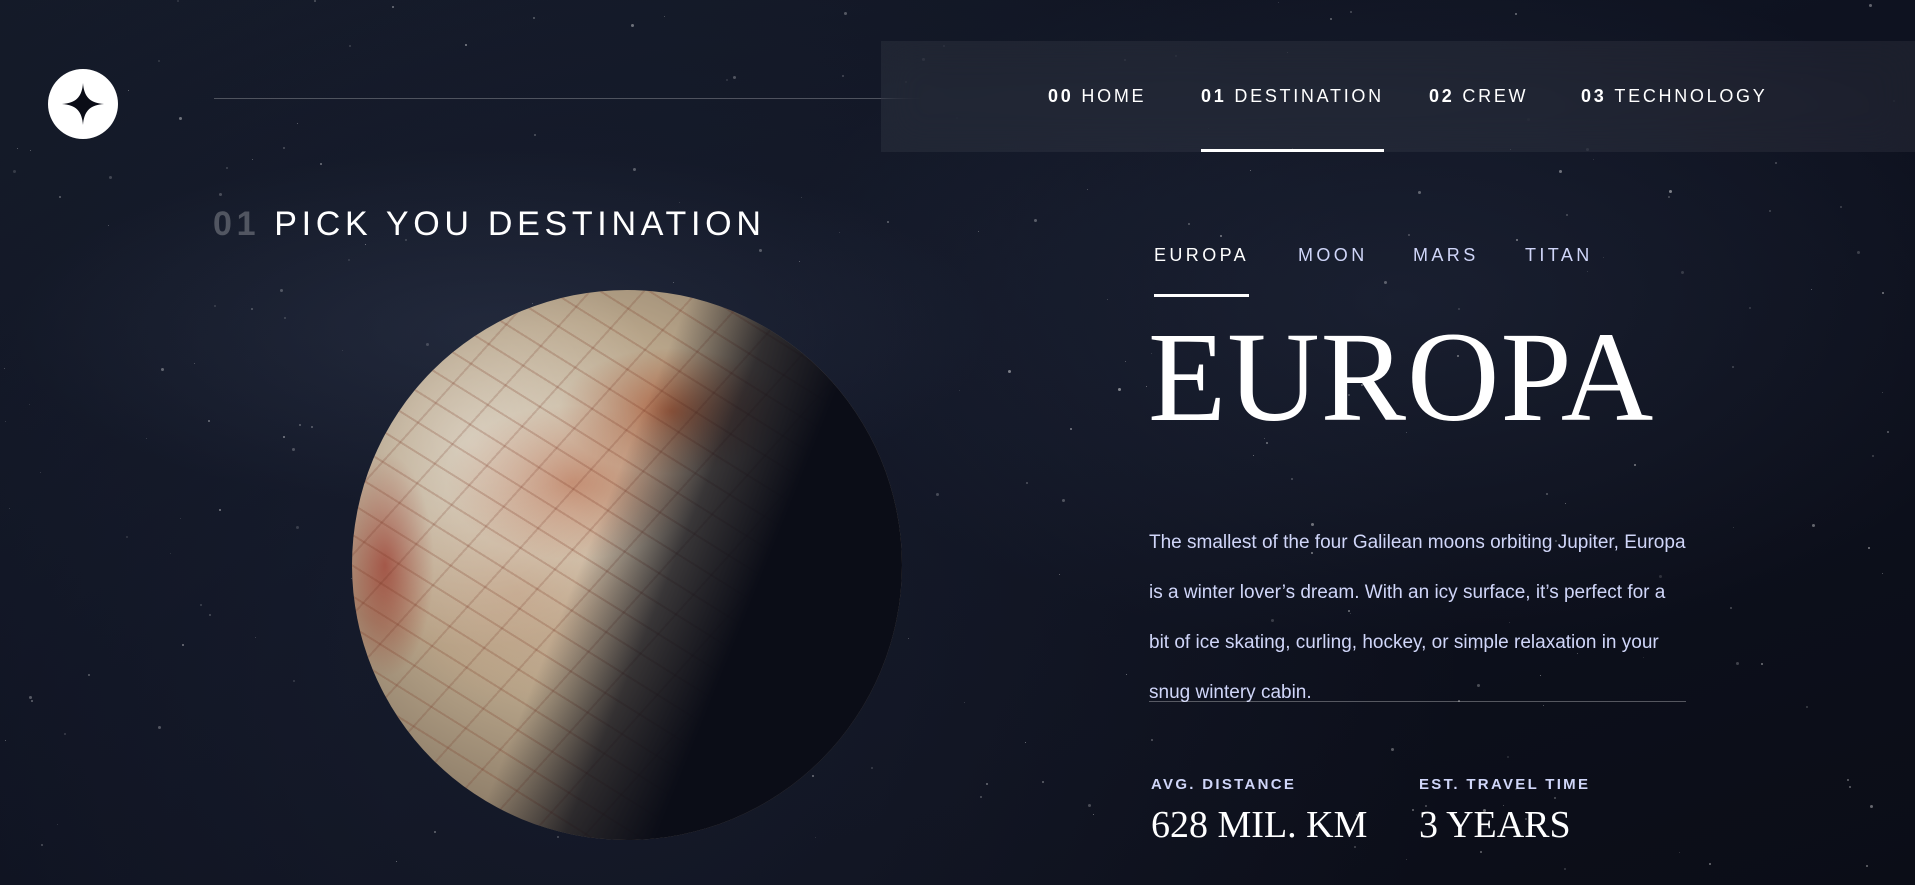 The height and width of the screenshot is (885, 1915). I want to click on stat-value: 3 YEARS, so click(1495, 825).